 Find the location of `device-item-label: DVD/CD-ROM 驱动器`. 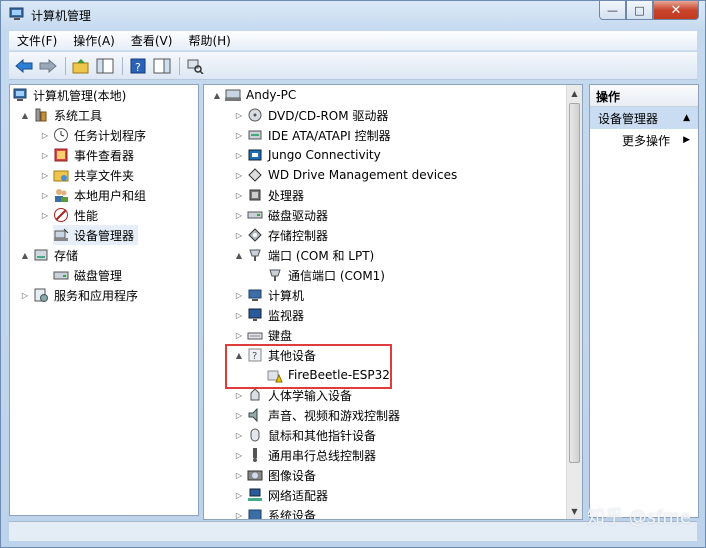

device-item-label: DVD/CD-ROM 驱动器 is located at coordinates (328, 115).